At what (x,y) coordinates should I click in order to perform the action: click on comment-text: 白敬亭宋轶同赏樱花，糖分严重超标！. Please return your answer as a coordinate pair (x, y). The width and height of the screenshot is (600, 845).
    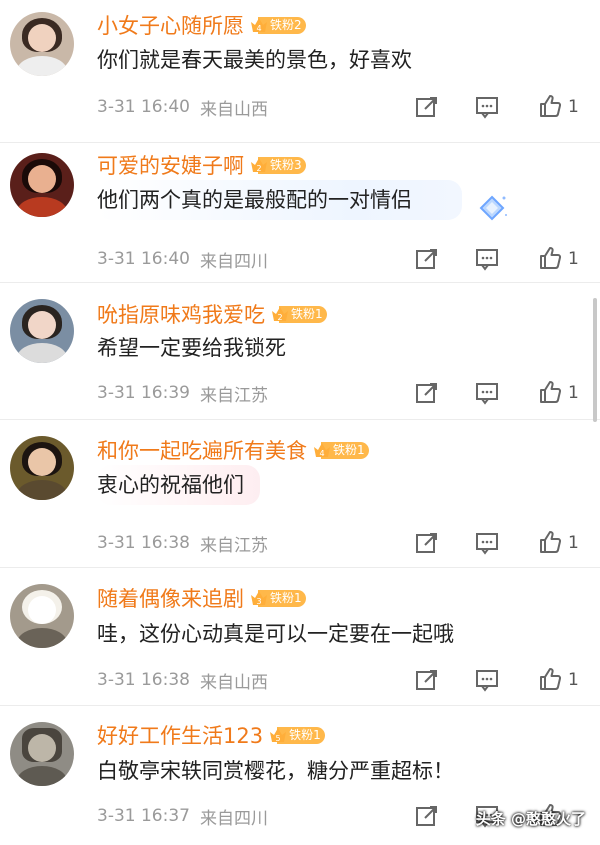
    Looking at the image, I should click on (275, 771).